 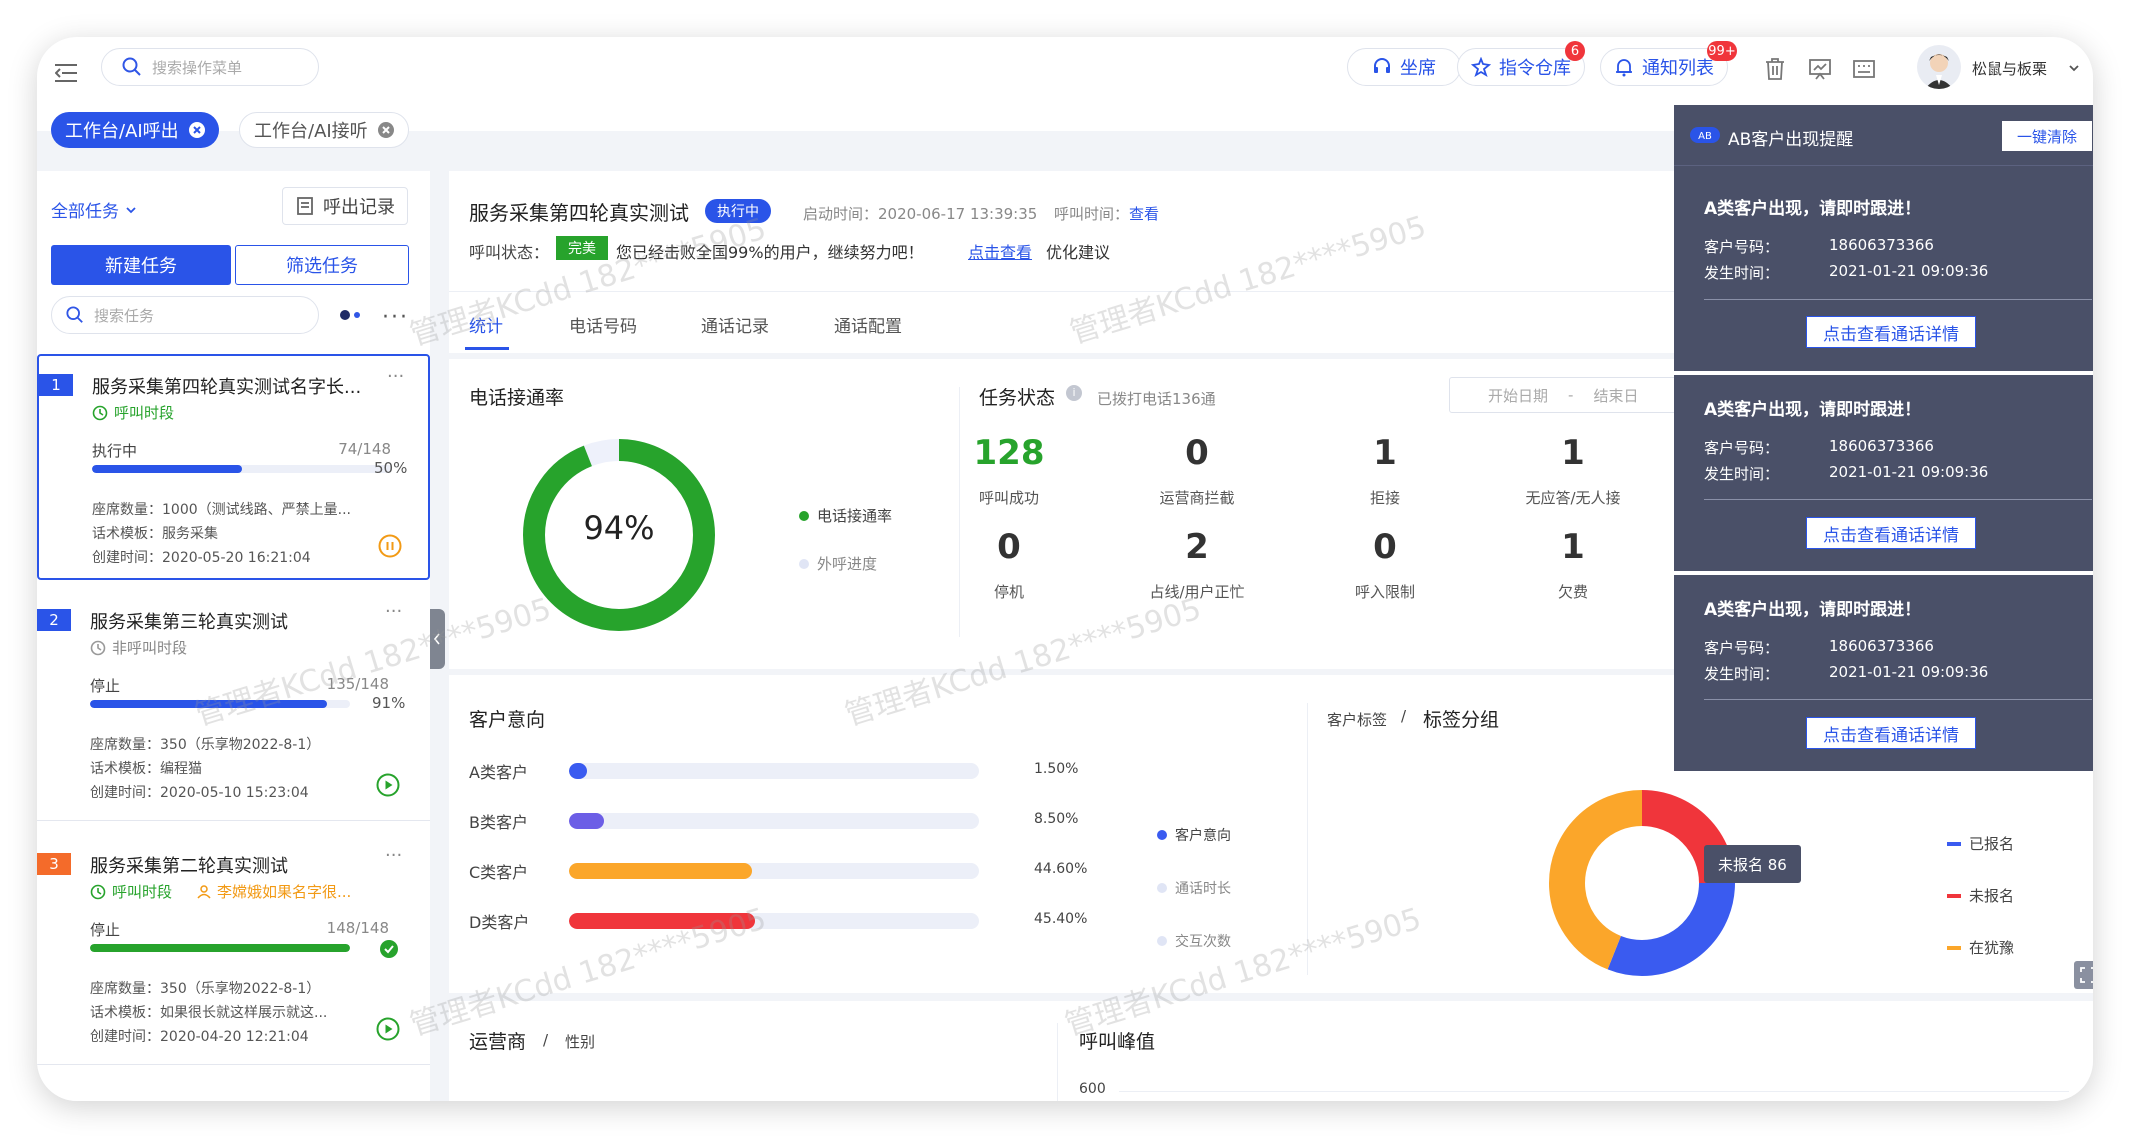 I want to click on tab-call-config: 通话配置, so click(x=868, y=324).